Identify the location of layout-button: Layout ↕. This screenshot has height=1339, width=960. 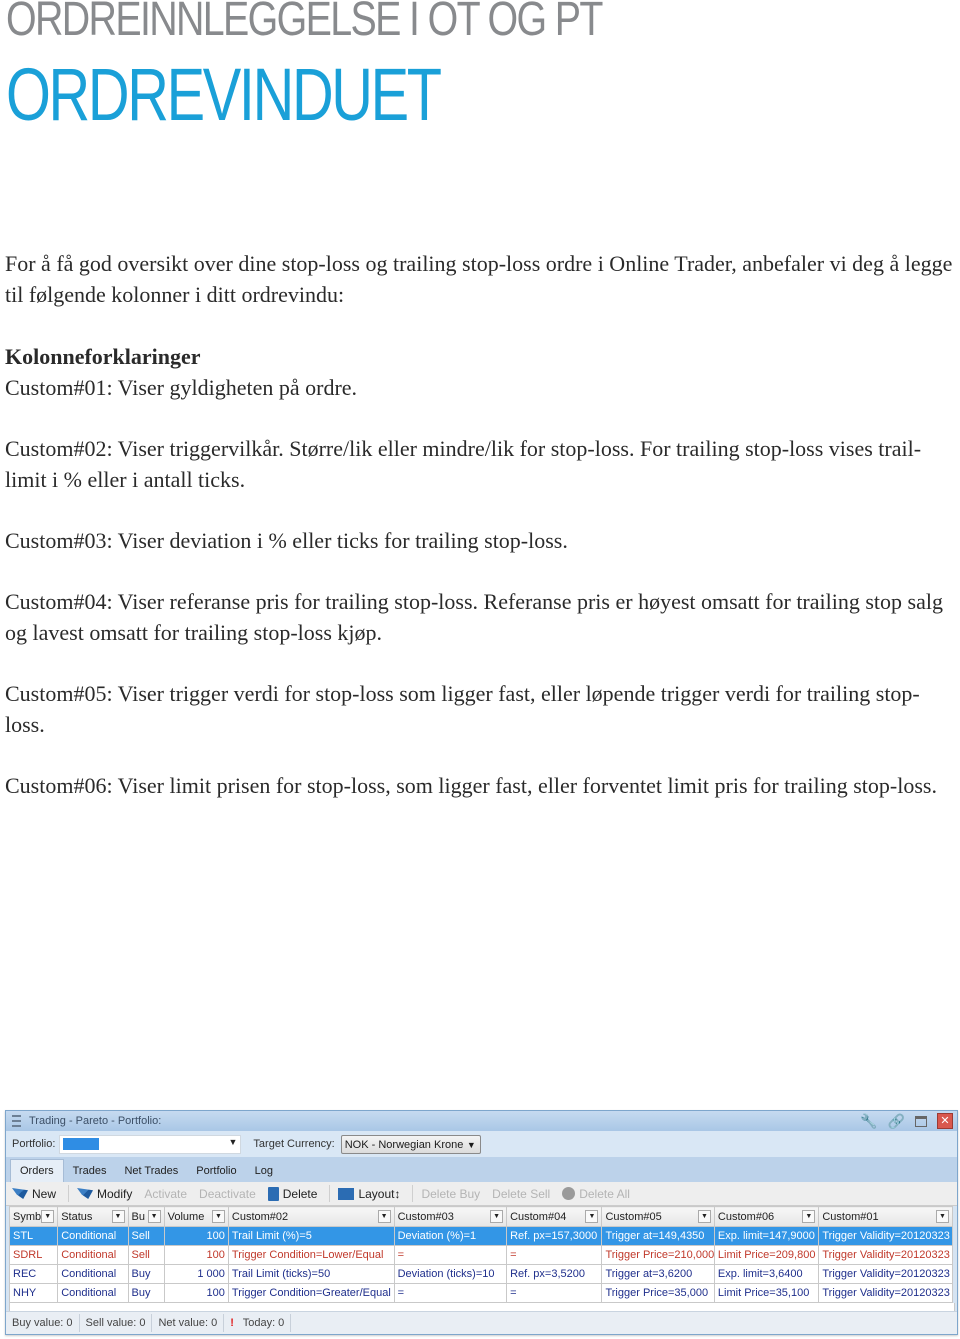
(369, 1194).